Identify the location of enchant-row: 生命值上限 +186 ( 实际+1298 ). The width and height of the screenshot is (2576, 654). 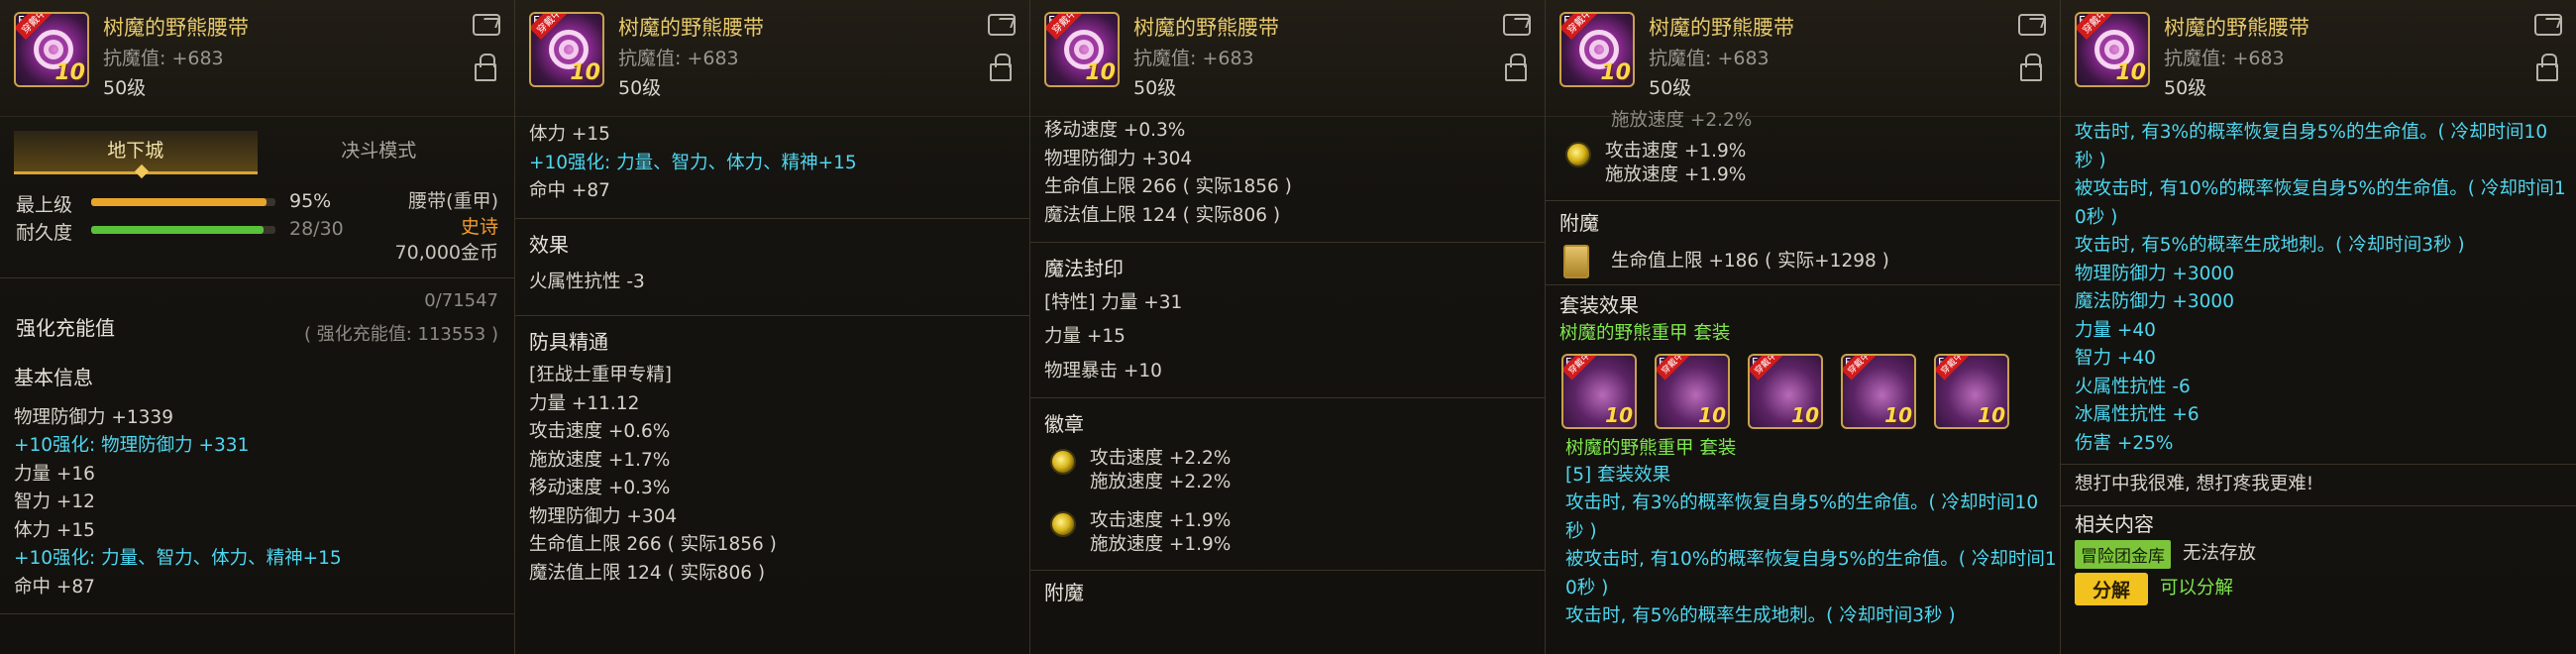
(1804, 261).